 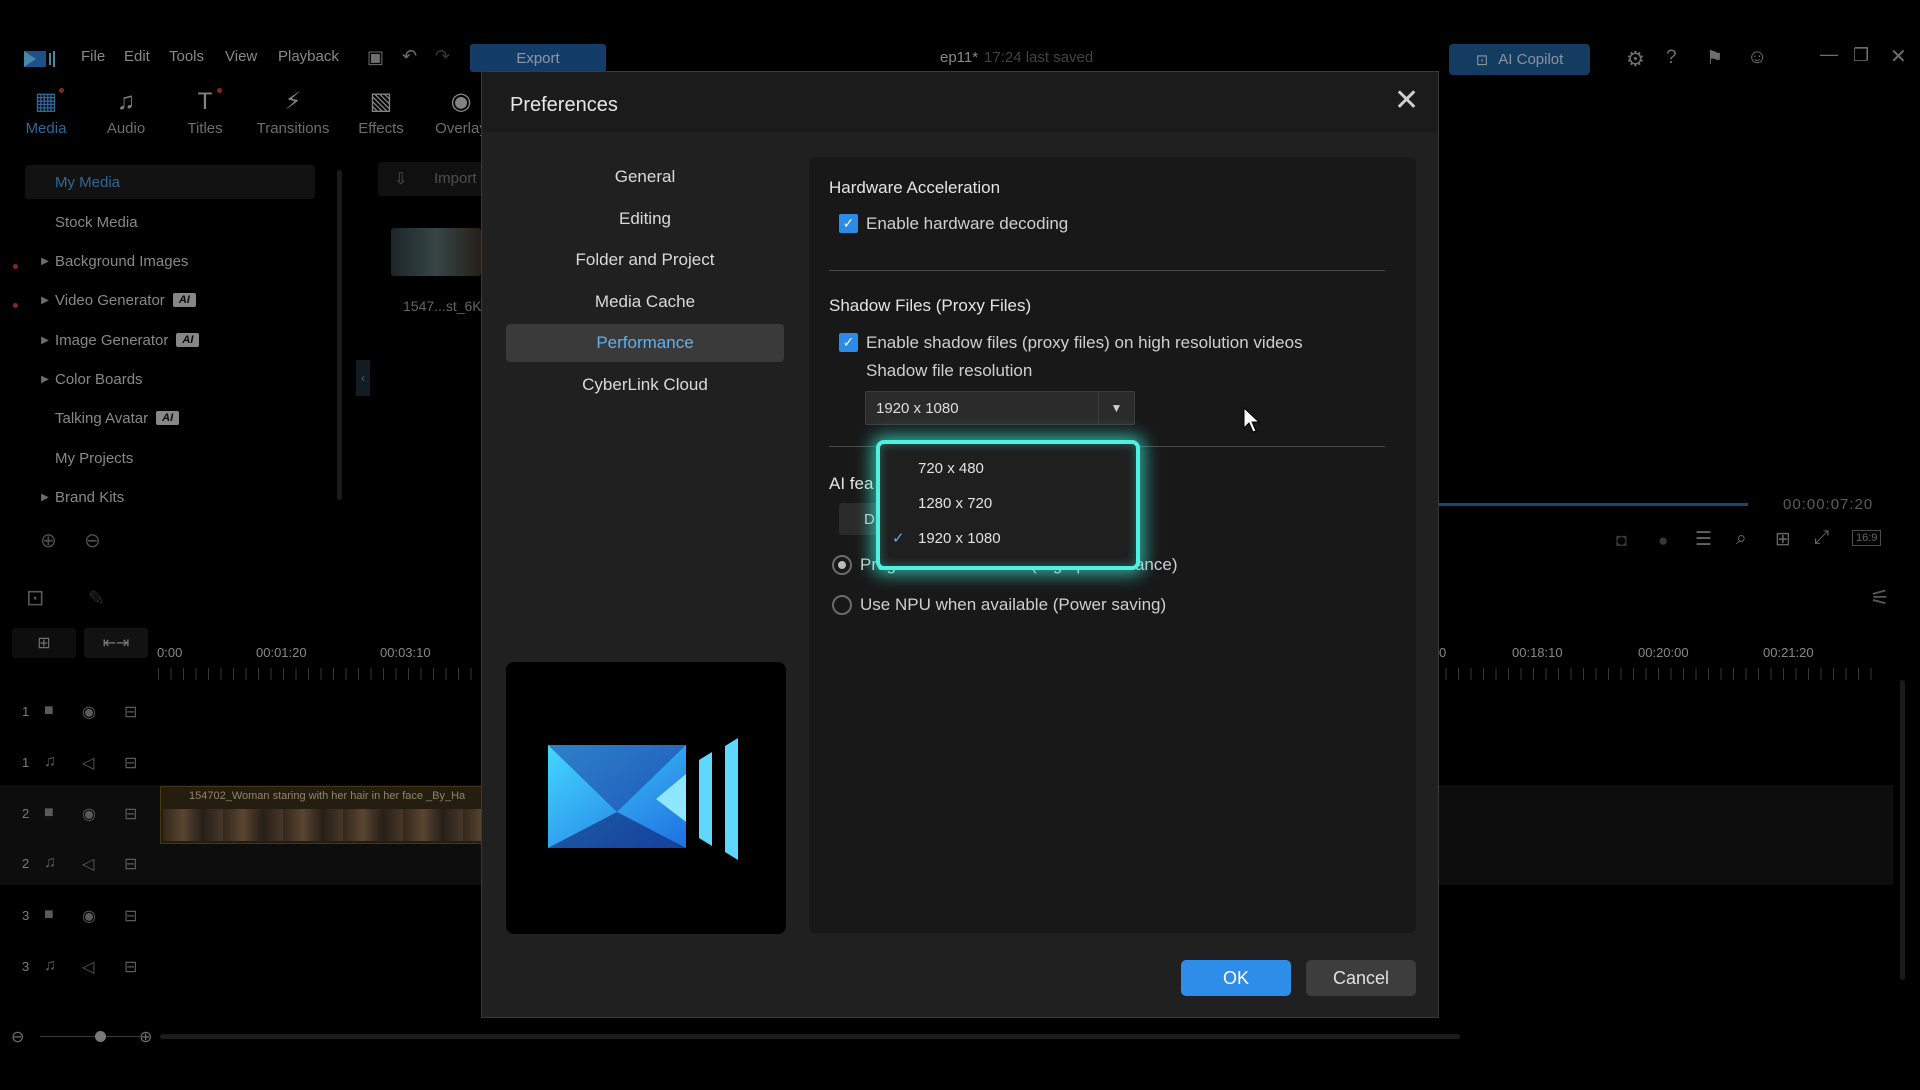 What do you see at coordinates (930, 305) in the screenshot?
I see `shadow-files-title: Shadow Files (Proxy Files)` at bounding box center [930, 305].